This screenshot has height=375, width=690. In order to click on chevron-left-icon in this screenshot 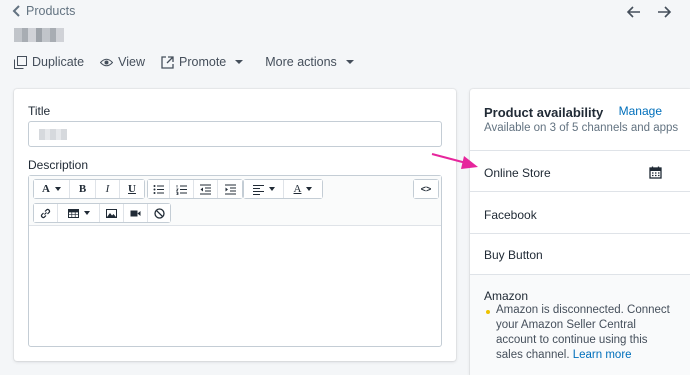, I will do `click(16, 11)`.